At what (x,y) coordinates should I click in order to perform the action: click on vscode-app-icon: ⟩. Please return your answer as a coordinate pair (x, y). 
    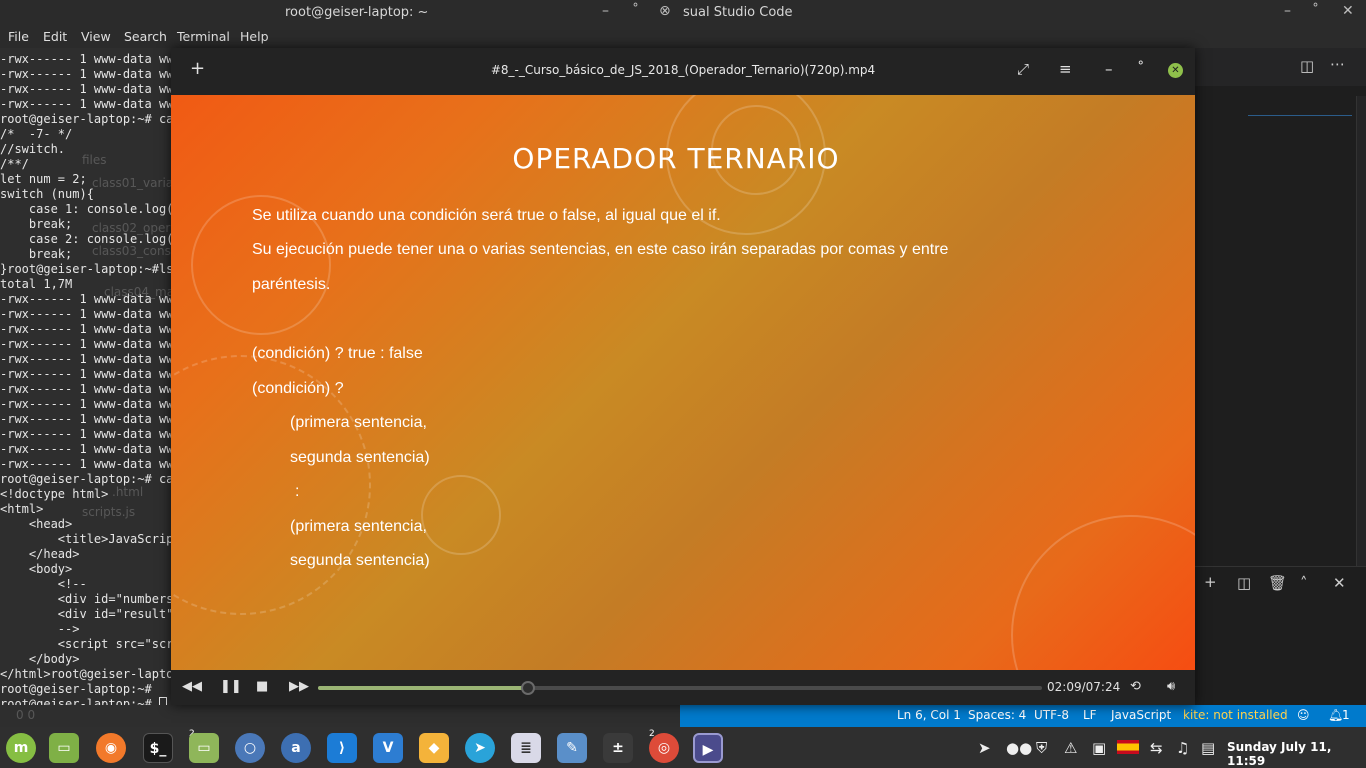
    Looking at the image, I should click on (342, 748).